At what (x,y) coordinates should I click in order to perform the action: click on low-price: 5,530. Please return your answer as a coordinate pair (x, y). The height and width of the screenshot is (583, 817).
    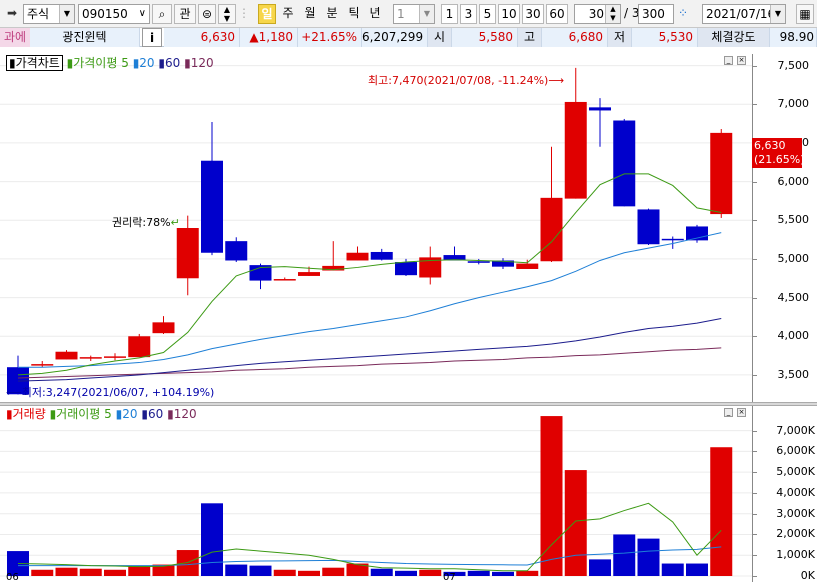
    Looking at the image, I should click on (665, 37).